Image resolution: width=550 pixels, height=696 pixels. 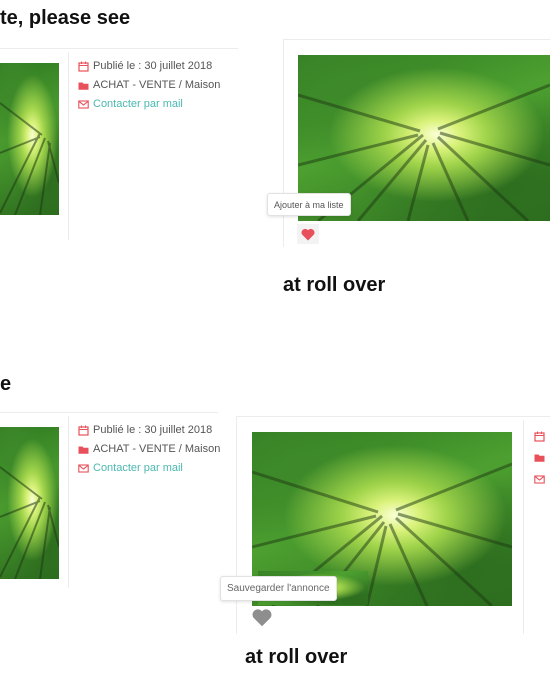 I want to click on card-divider-top, so click(x=119, y=48).